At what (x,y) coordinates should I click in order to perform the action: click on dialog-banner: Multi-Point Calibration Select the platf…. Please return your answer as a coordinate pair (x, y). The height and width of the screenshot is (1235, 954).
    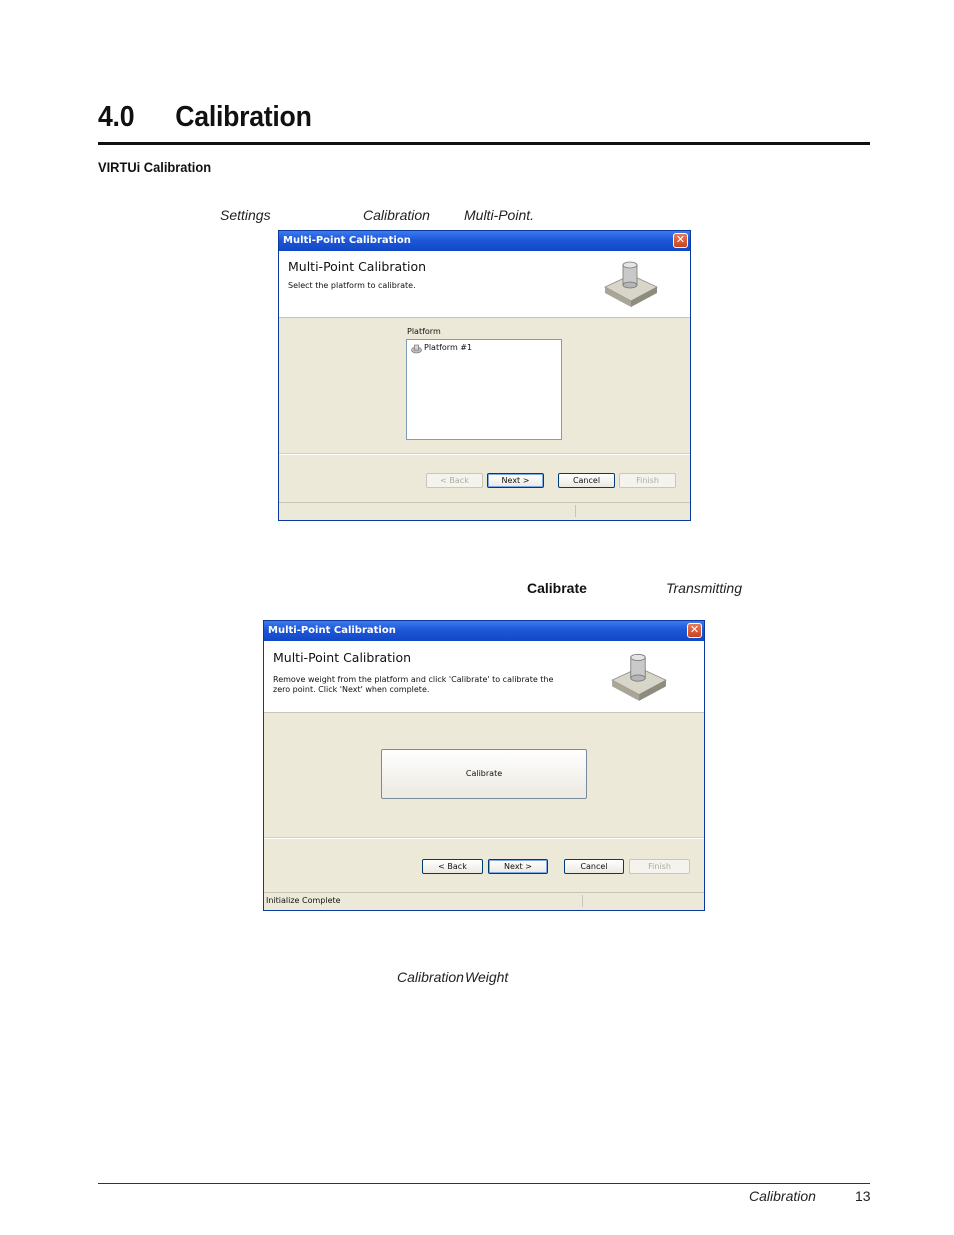
    Looking at the image, I should click on (484, 284).